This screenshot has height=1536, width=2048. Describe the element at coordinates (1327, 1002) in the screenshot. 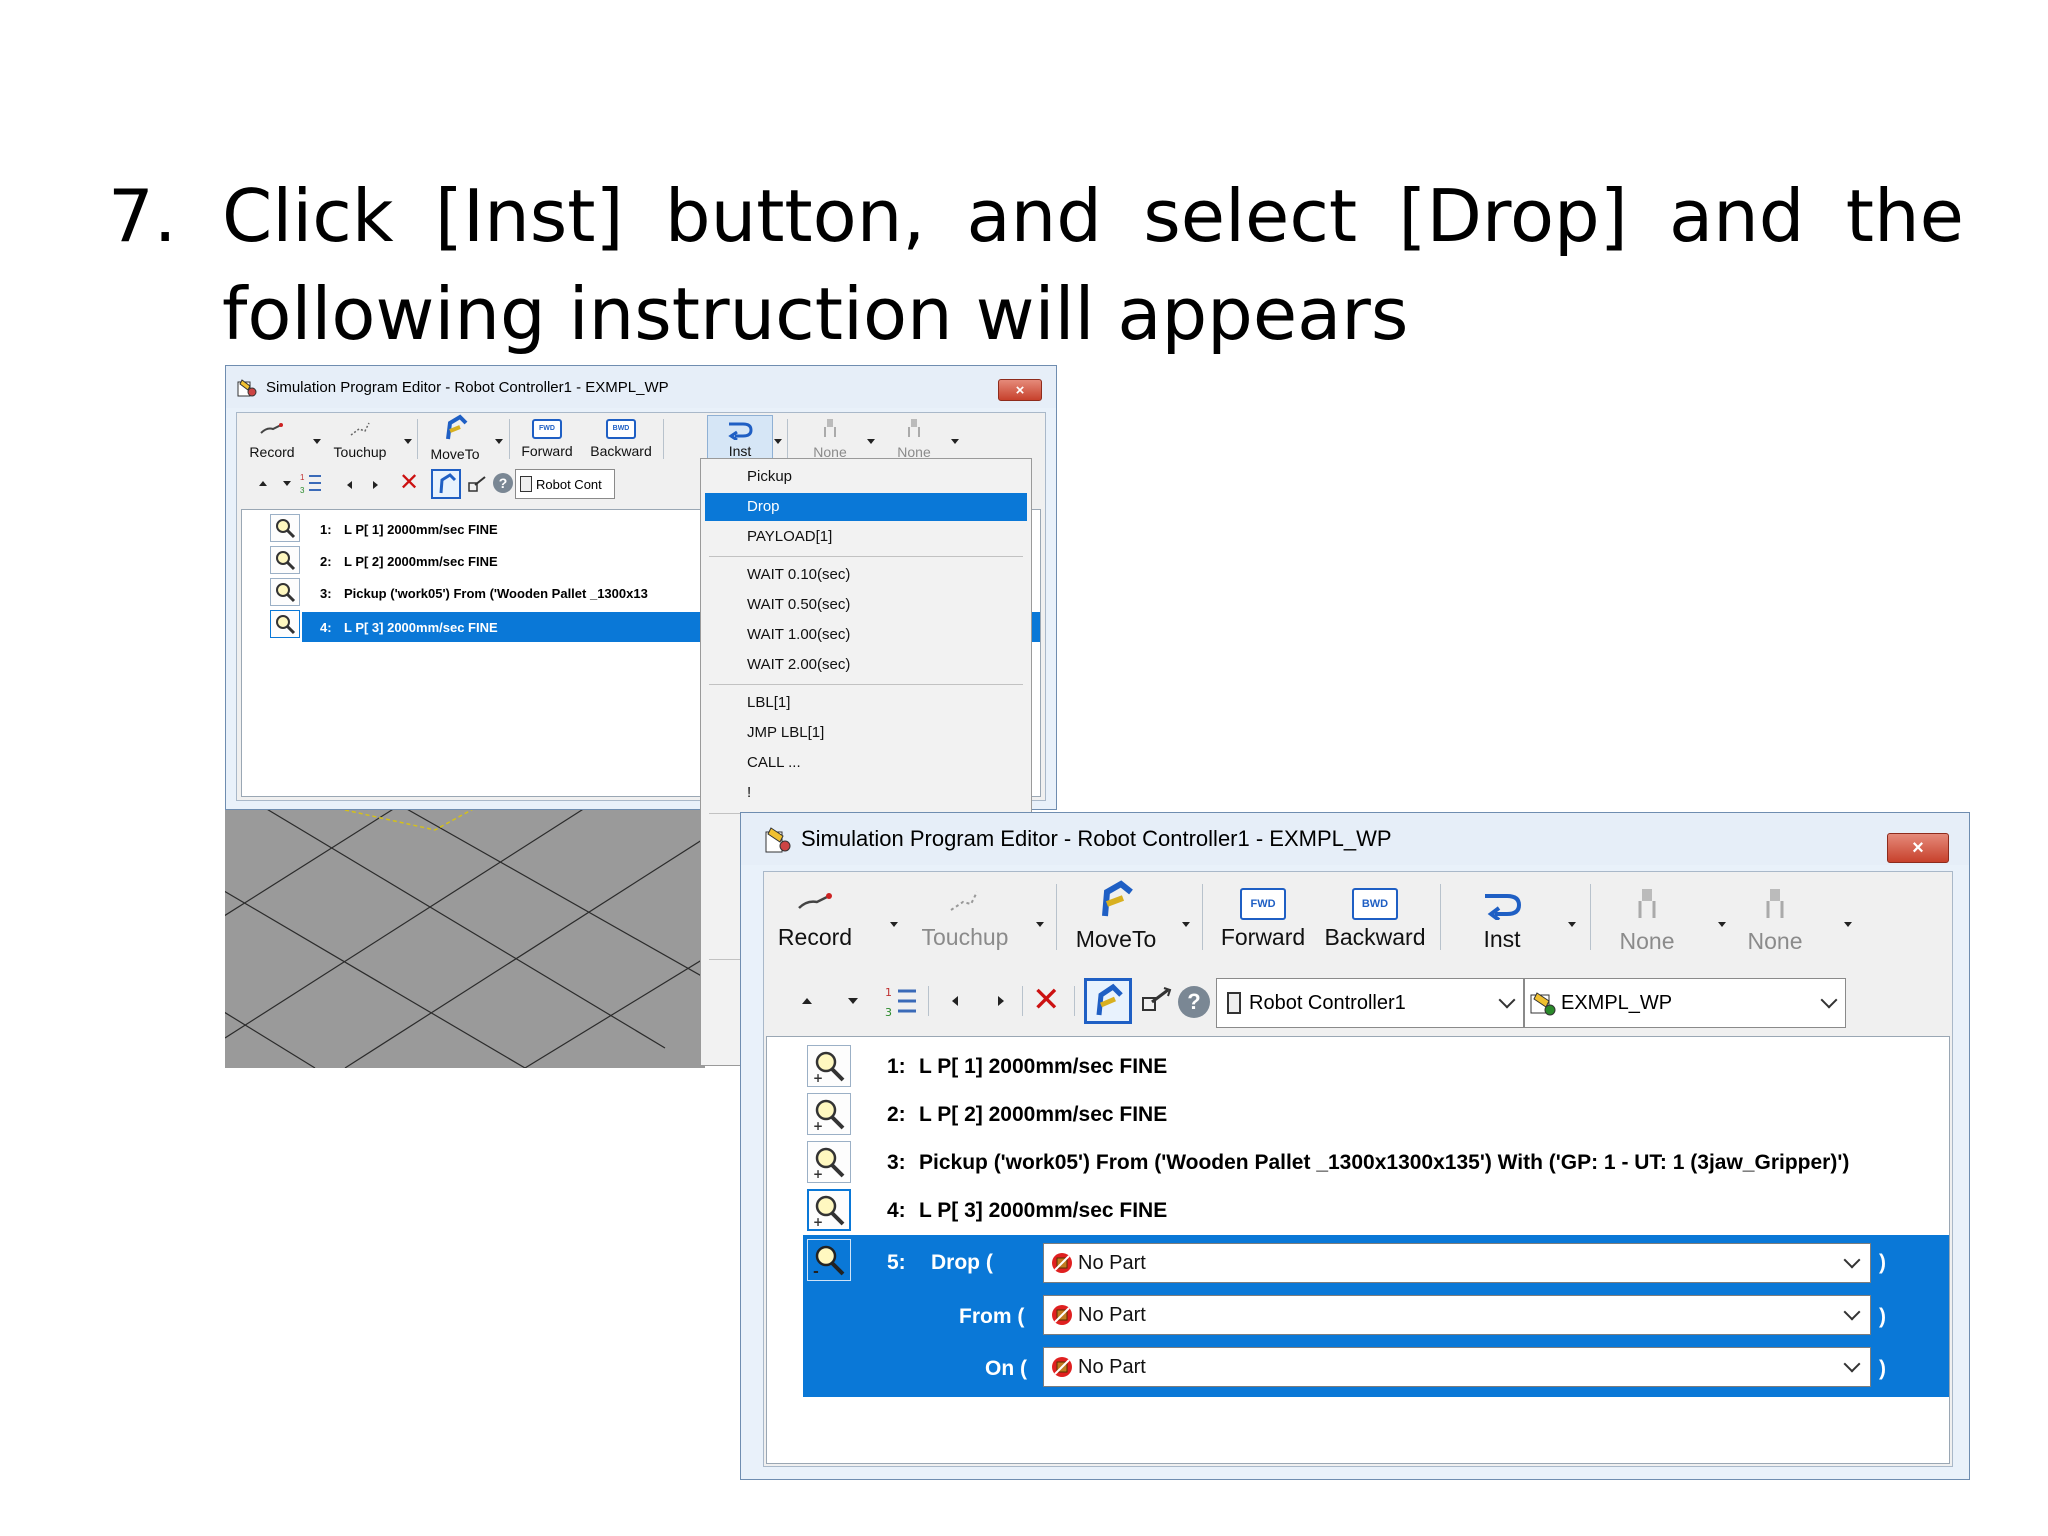

I see `controller-select-value: Robot Controller1` at that location.